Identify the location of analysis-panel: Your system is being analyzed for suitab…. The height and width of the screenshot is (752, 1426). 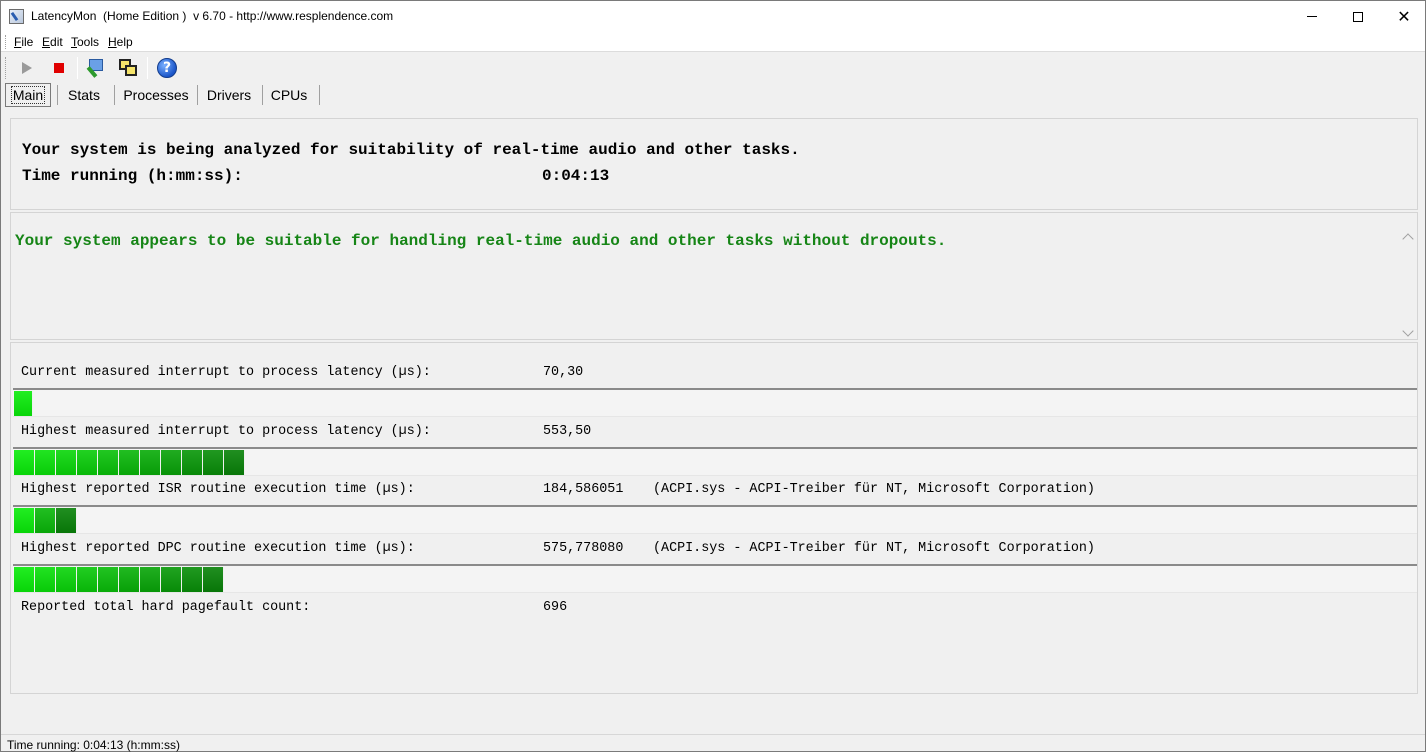
(714, 164).